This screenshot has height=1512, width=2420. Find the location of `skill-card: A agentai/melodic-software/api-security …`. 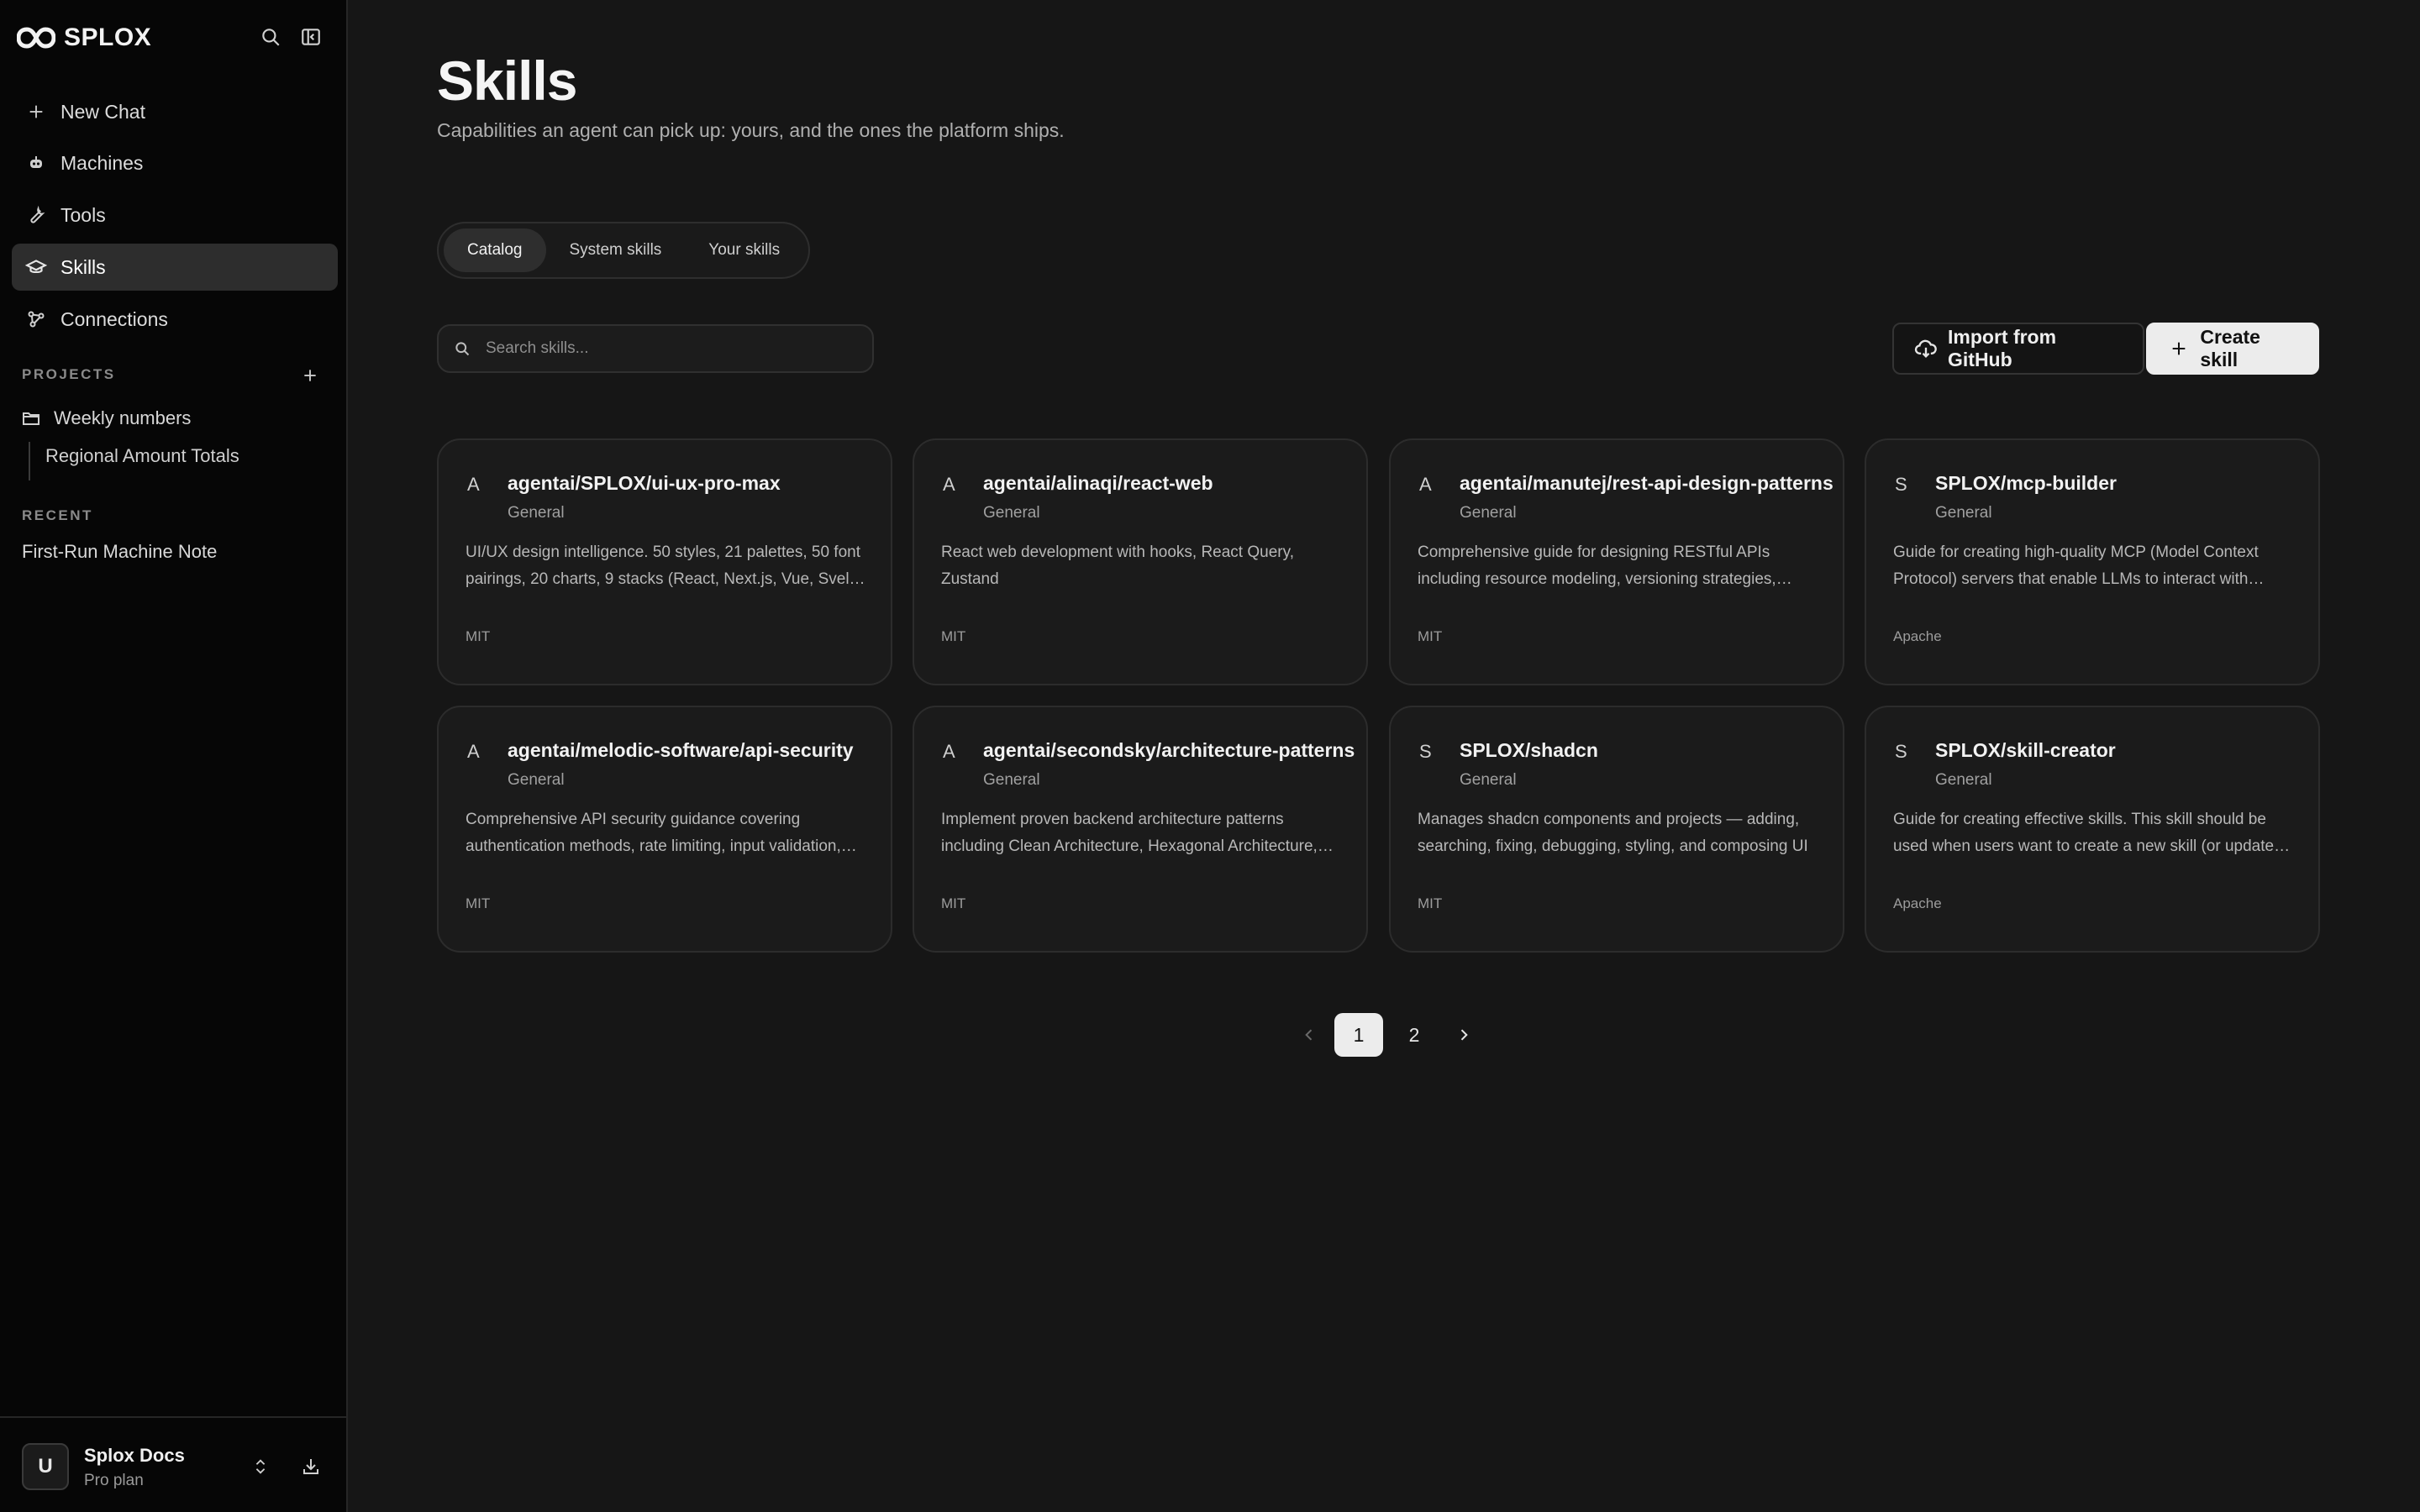

skill-card: A agentai/melodic-software/api-security … is located at coordinates (664, 829).